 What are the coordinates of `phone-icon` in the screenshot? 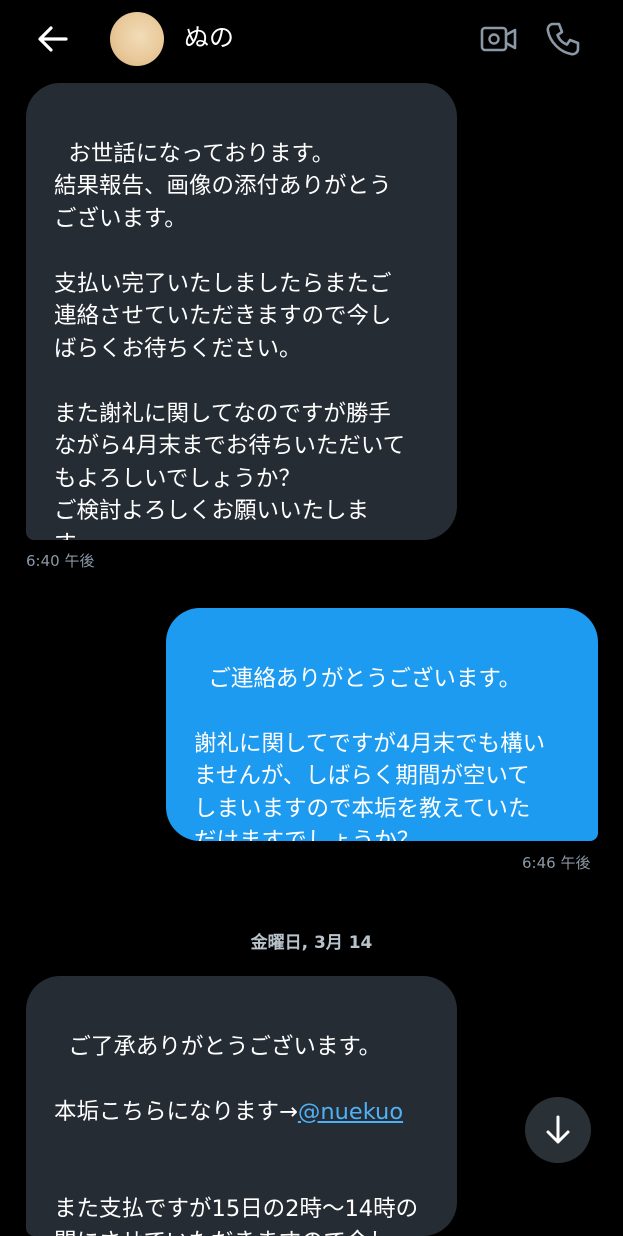 It's located at (563, 39).